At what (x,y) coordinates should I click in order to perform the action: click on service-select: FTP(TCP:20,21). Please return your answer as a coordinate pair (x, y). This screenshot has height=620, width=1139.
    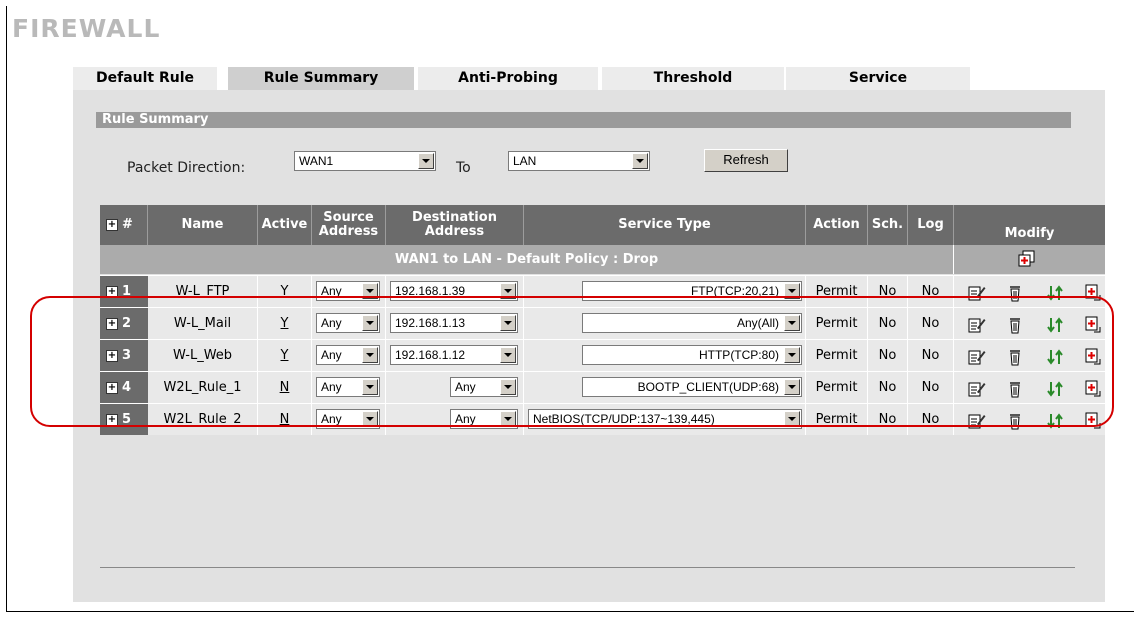
    Looking at the image, I should click on (692, 291).